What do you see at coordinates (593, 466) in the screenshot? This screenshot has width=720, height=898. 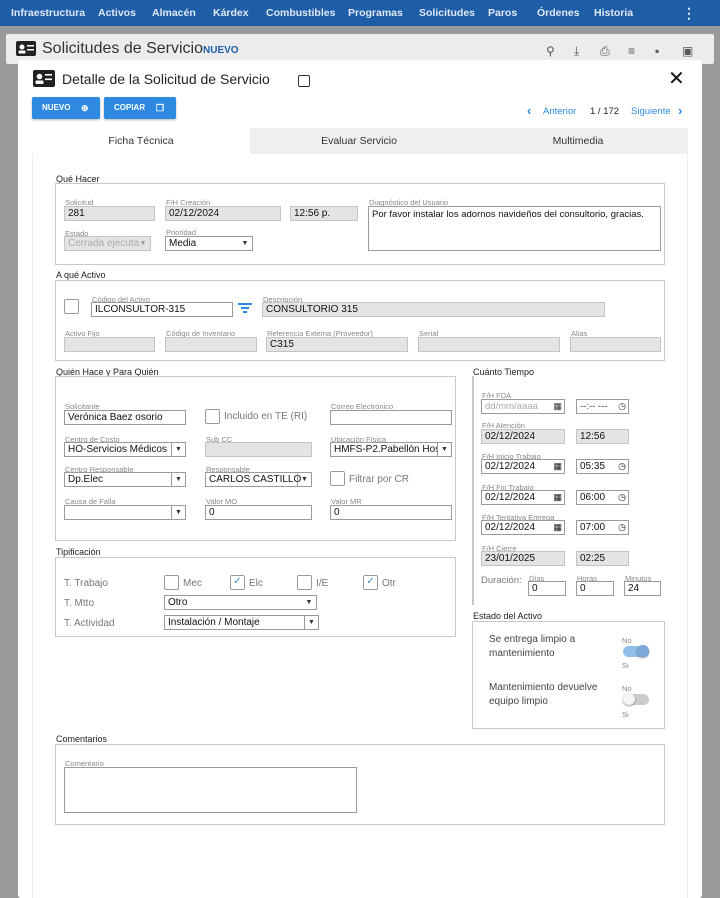 I see `inicio-time-value: 05:35` at bounding box center [593, 466].